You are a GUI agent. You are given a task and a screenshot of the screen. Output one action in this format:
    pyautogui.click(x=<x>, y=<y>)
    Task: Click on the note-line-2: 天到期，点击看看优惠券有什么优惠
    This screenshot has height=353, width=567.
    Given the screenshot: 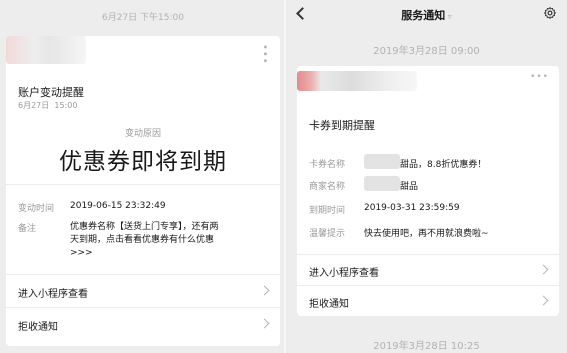 What is the action you would take?
    pyautogui.click(x=142, y=240)
    